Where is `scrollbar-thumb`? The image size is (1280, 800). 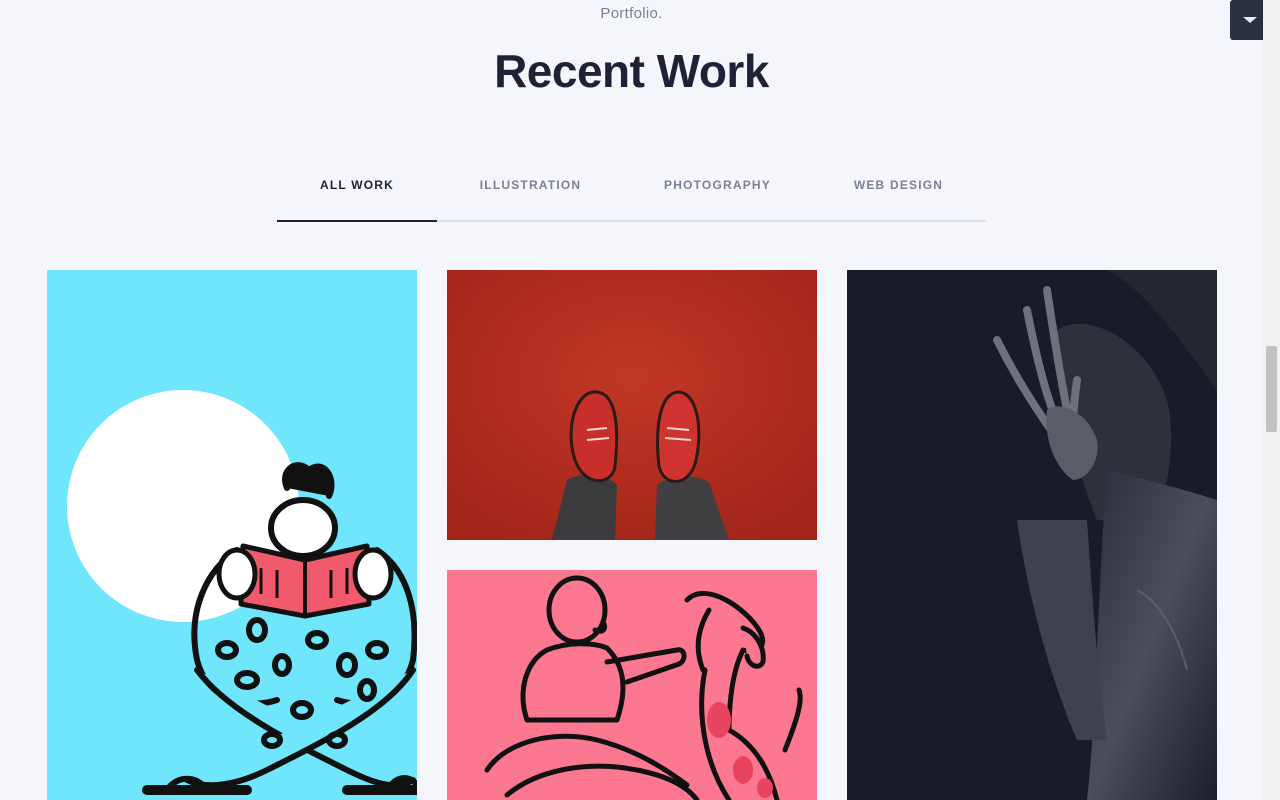
scrollbar-thumb is located at coordinates (1271, 389).